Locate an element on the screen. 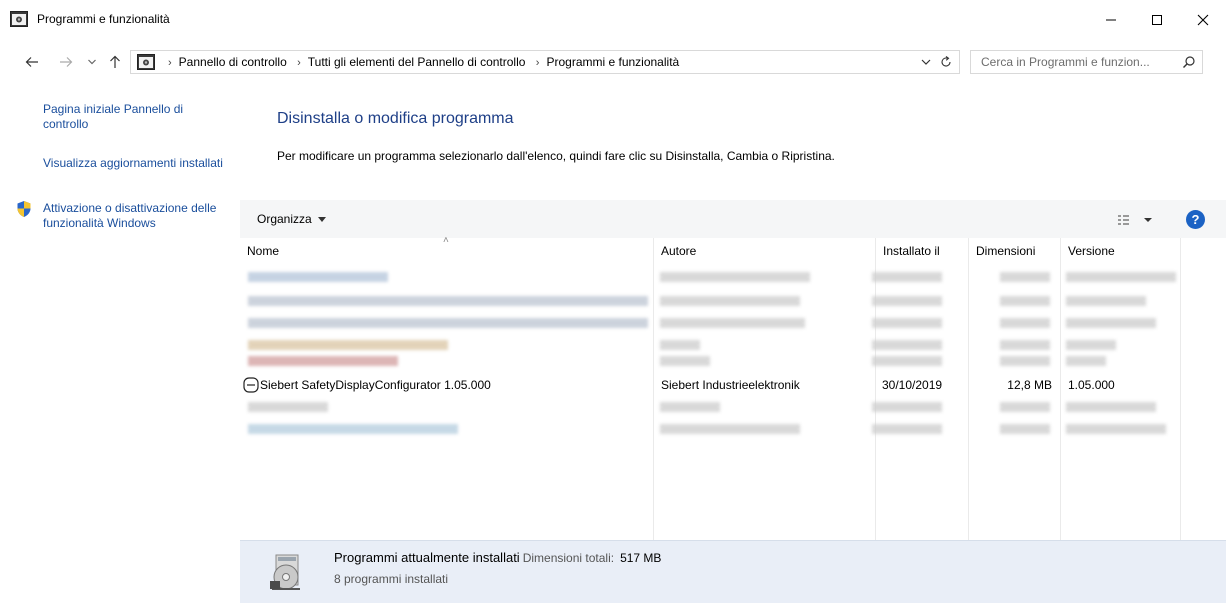 The width and height of the screenshot is (1226, 603). page-title: Disinstalla o modifica programma is located at coordinates (395, 118).